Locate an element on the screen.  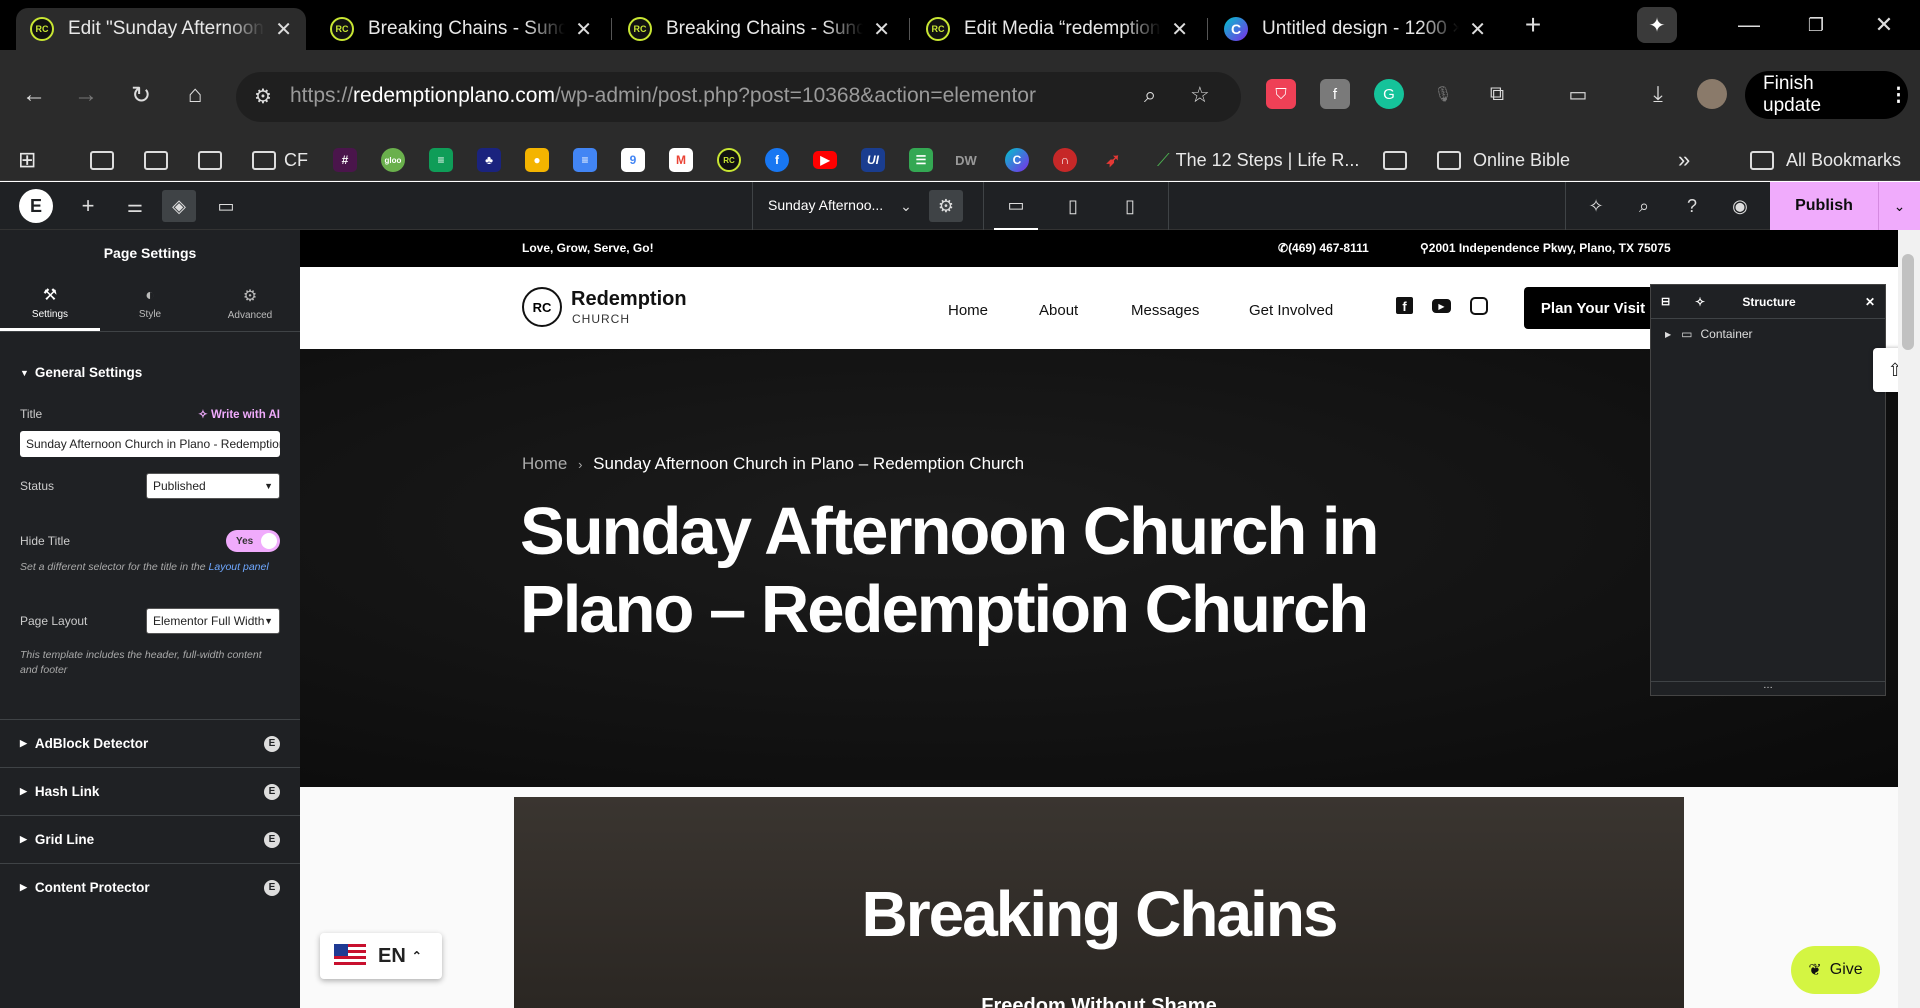
tab-breaking-chains-1: RC Breaking Chains - Sunday Afte ✕ is located at coordinates (461, 29).